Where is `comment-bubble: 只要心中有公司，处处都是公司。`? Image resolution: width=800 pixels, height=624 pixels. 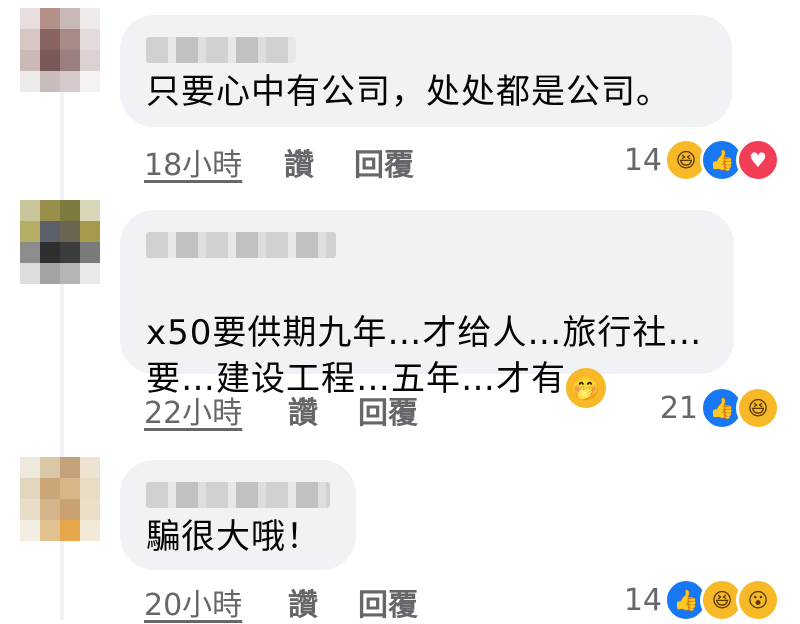 comment-bubble: 只要心中有公司，处处都是公司。 is located at coordinates (426, 71).